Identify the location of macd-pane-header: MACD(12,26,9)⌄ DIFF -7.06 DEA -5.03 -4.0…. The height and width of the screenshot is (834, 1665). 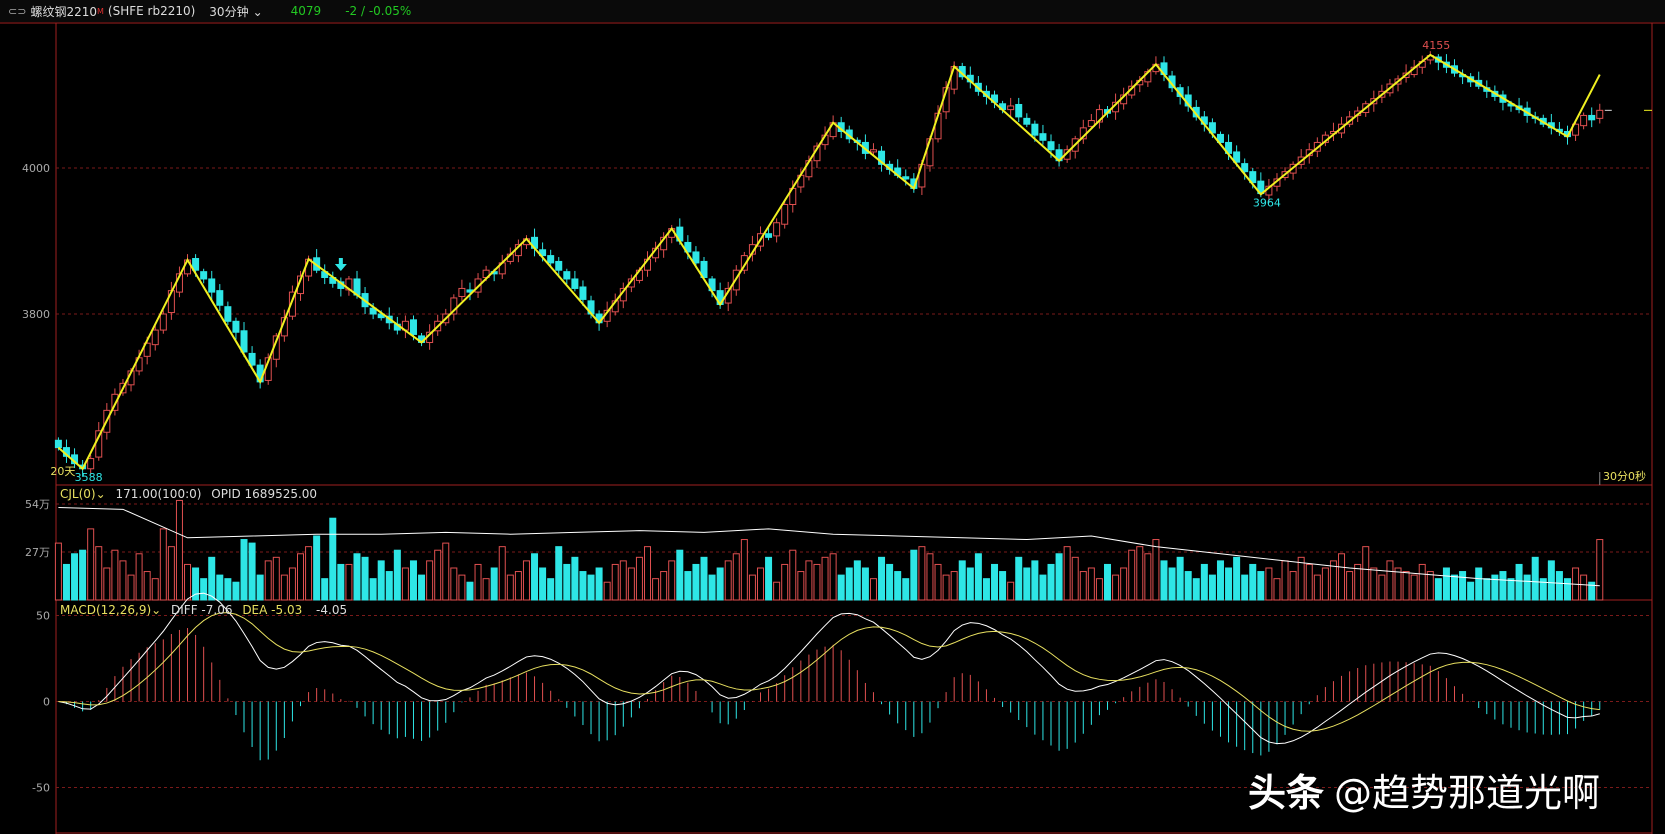
(203, 610).